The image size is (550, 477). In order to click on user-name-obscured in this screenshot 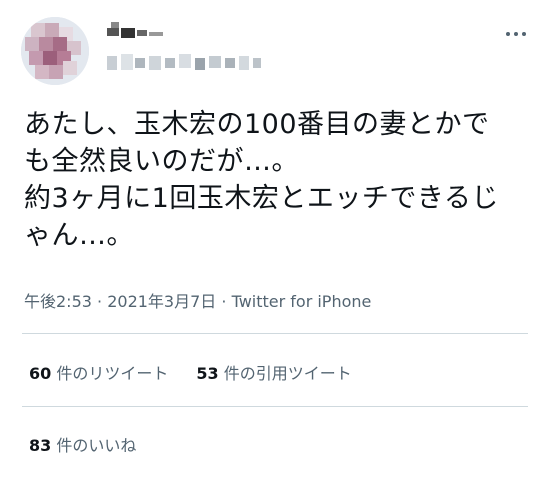, I will do `click(207, 48)`.